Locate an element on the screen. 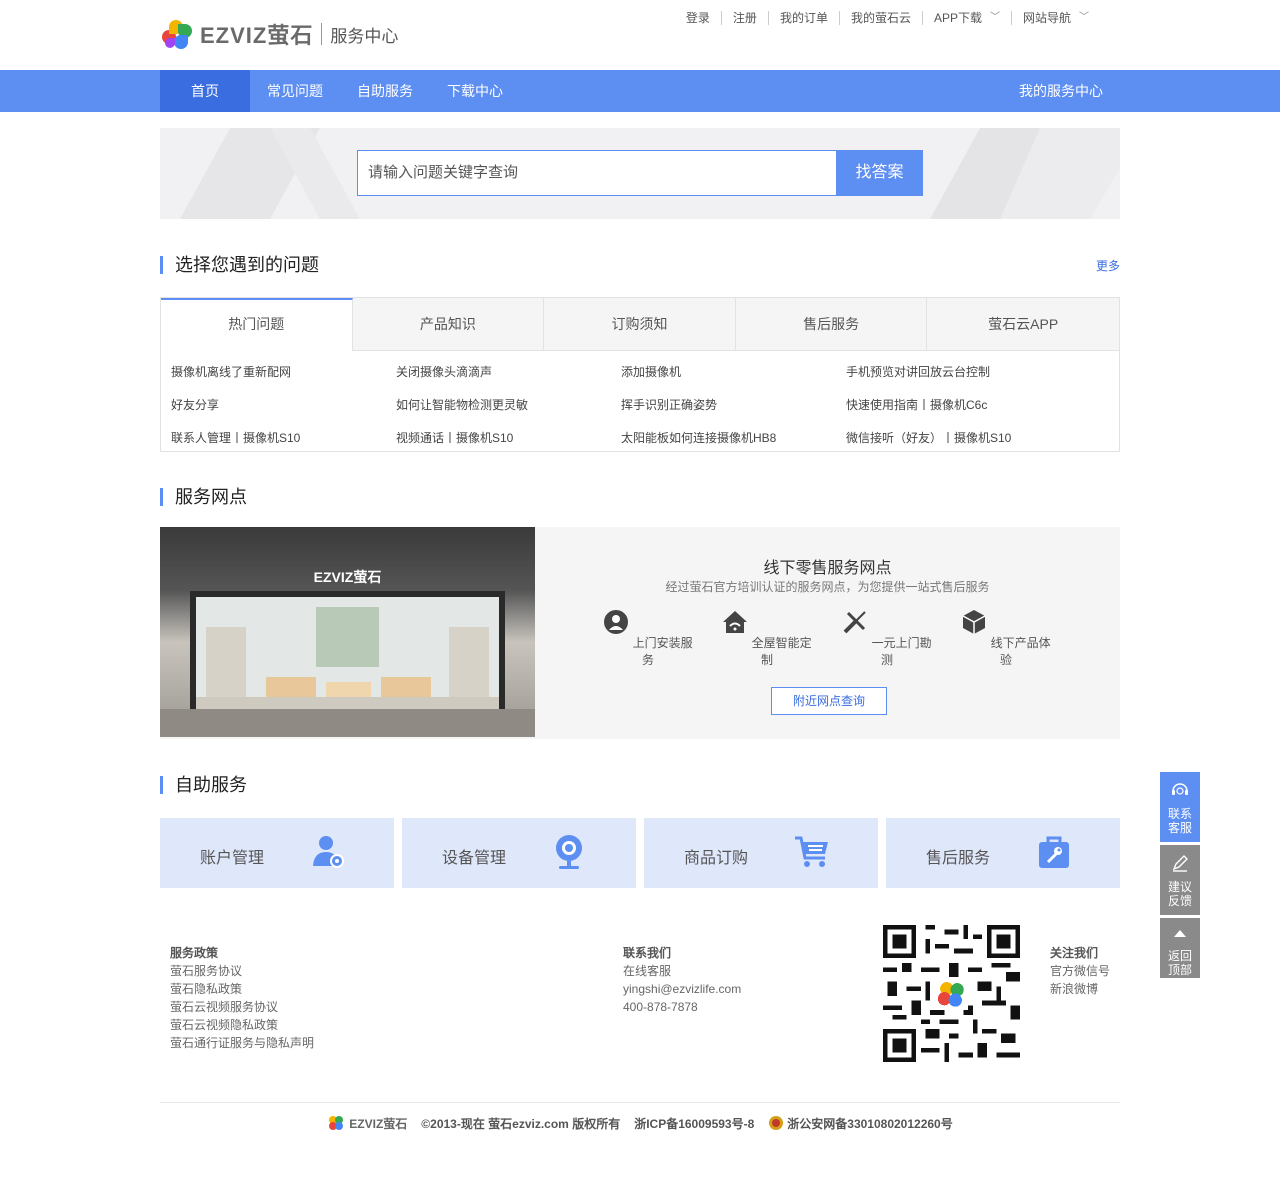 The height and width of the screenshot is (1195, 1280). after-sales-card: 售后服务 is located at coordinates (1003, 853).